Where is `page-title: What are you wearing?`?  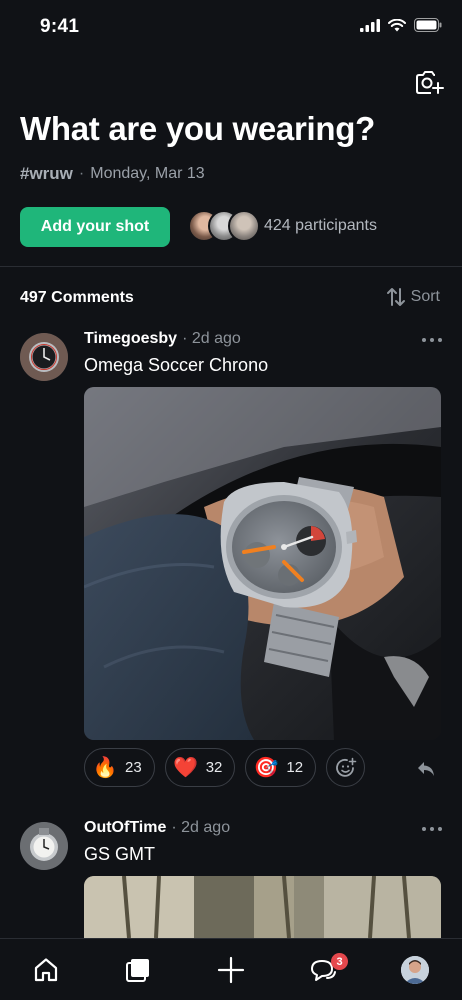 page-title: What are you wearing? is located at coordinates (197, 128).